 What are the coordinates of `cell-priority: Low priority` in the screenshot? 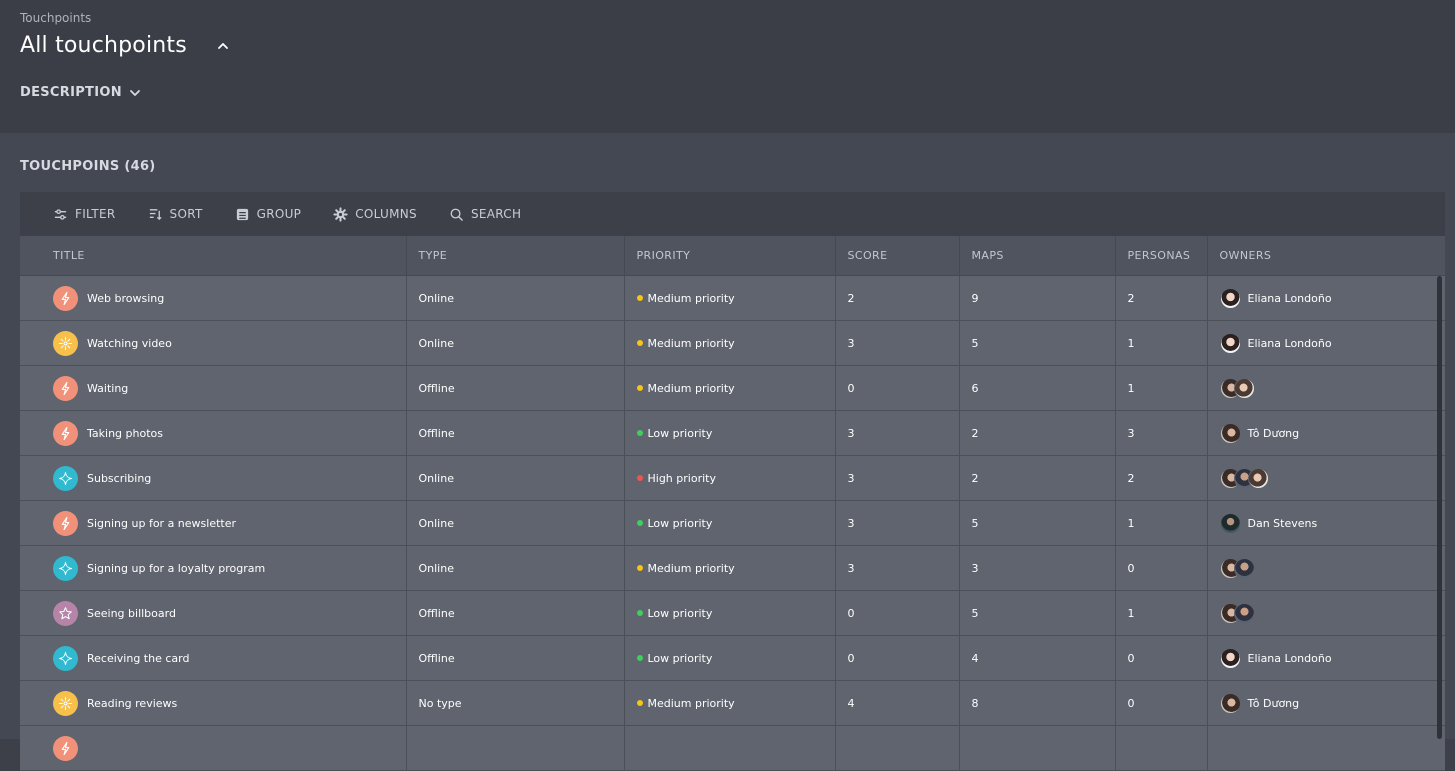 It's located at (729, 433).